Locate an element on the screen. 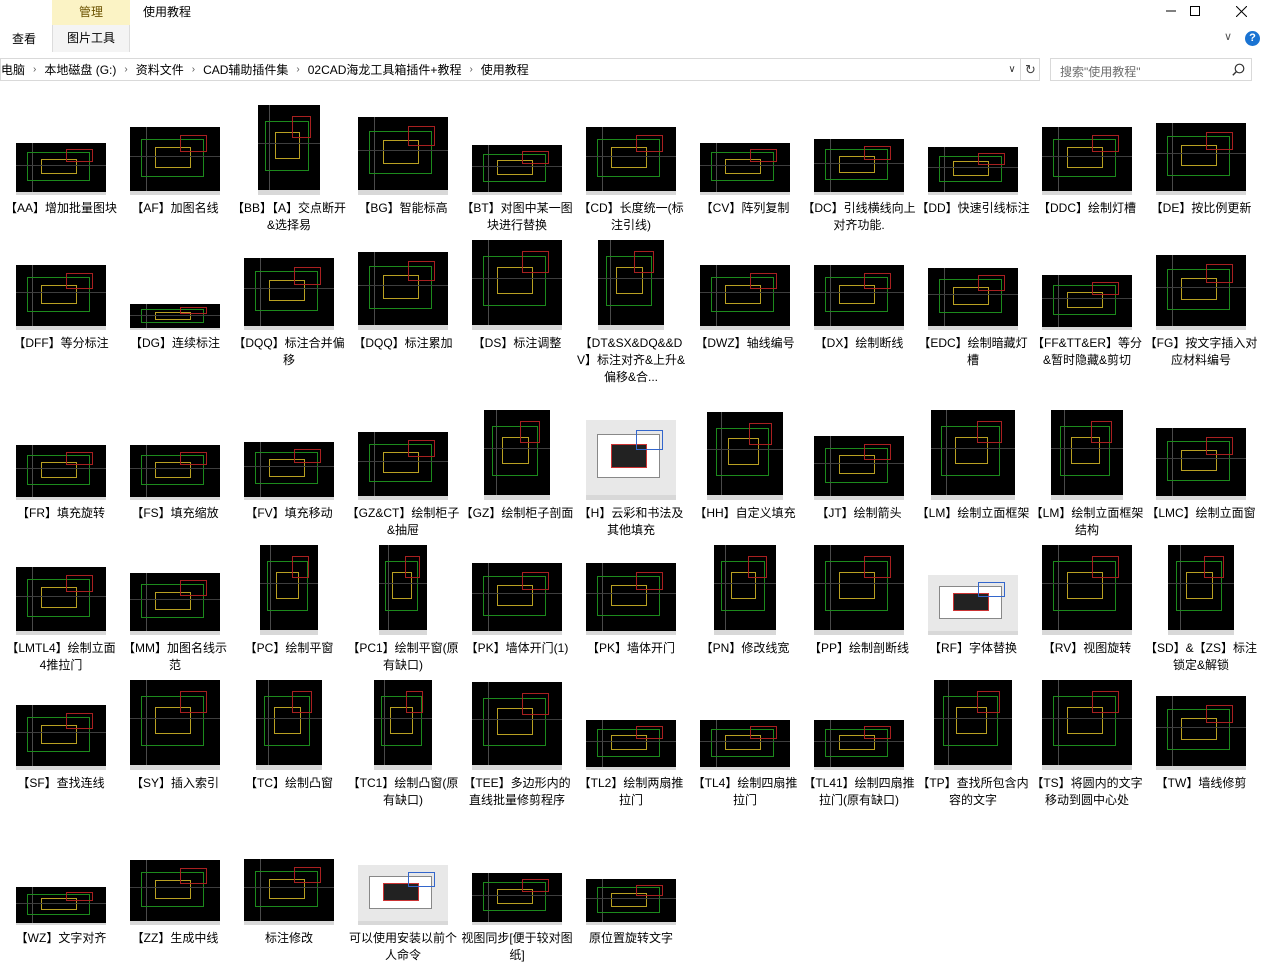  search-box: 搜索"使用教程" is located at coordinates (1151, 69).